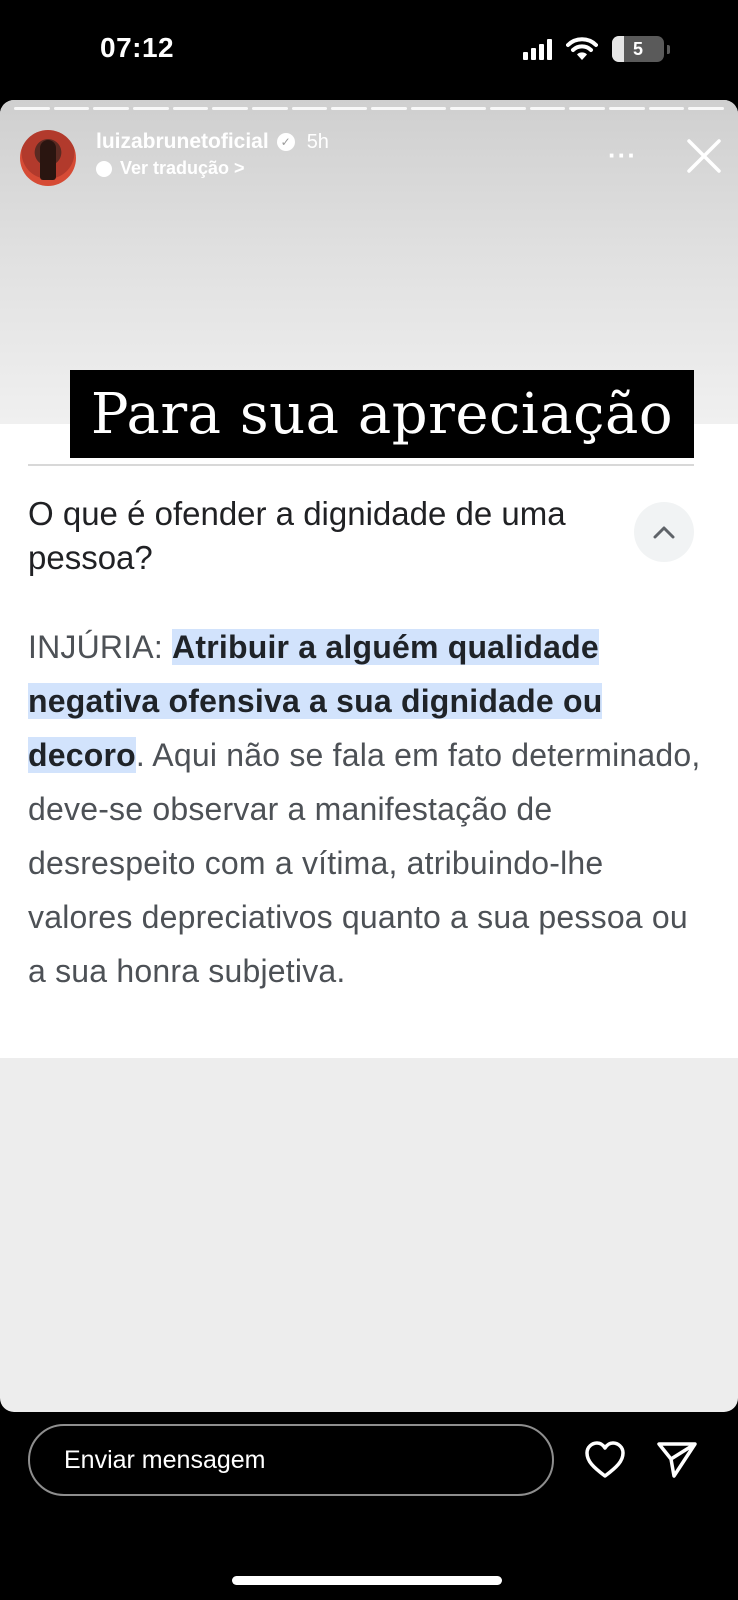  What do you see at coordinates (704, 156) in the screenshot?
I see `close-icon` at bounding box center [704, 156].